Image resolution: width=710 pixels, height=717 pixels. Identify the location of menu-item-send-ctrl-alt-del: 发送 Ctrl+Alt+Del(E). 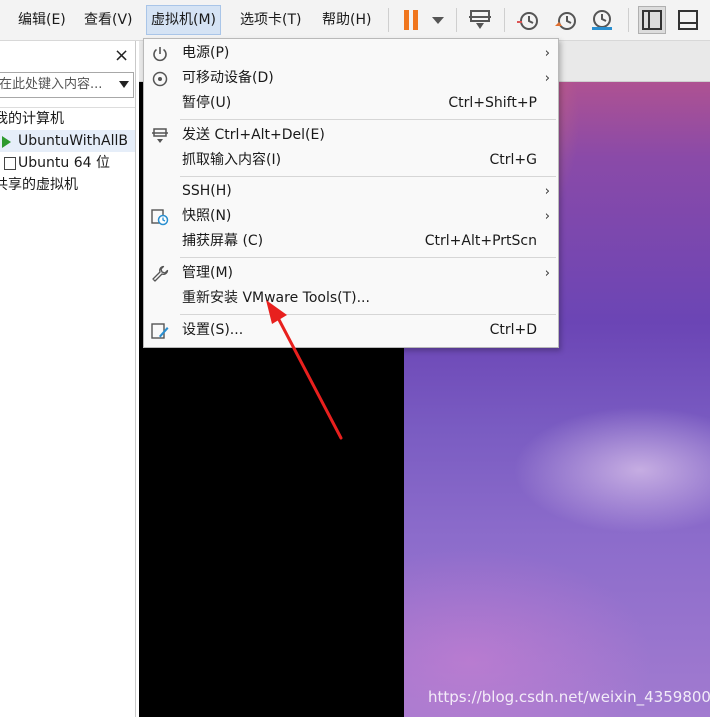
(351, 135).